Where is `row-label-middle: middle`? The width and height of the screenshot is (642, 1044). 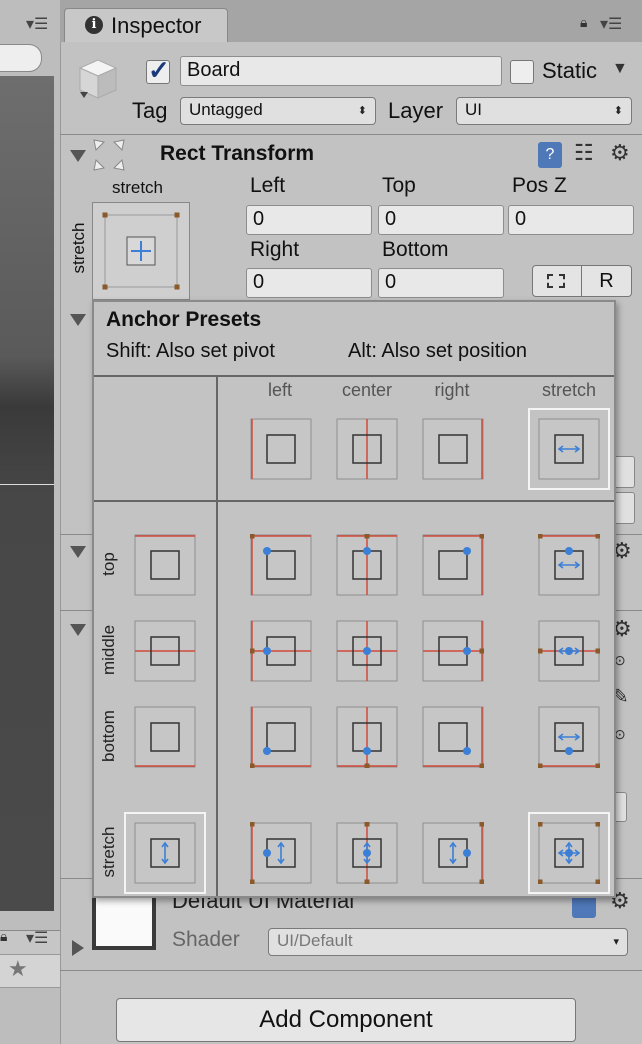 row-label-middle: middle is located at coordinates (108, 650).